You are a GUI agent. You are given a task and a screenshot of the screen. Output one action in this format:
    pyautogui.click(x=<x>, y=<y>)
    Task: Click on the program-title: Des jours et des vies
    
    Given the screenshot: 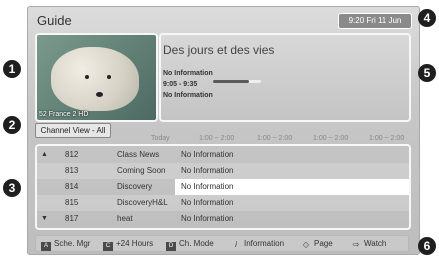 What is the action you would take?
    pyautogui.click(x=219, y=50)
    